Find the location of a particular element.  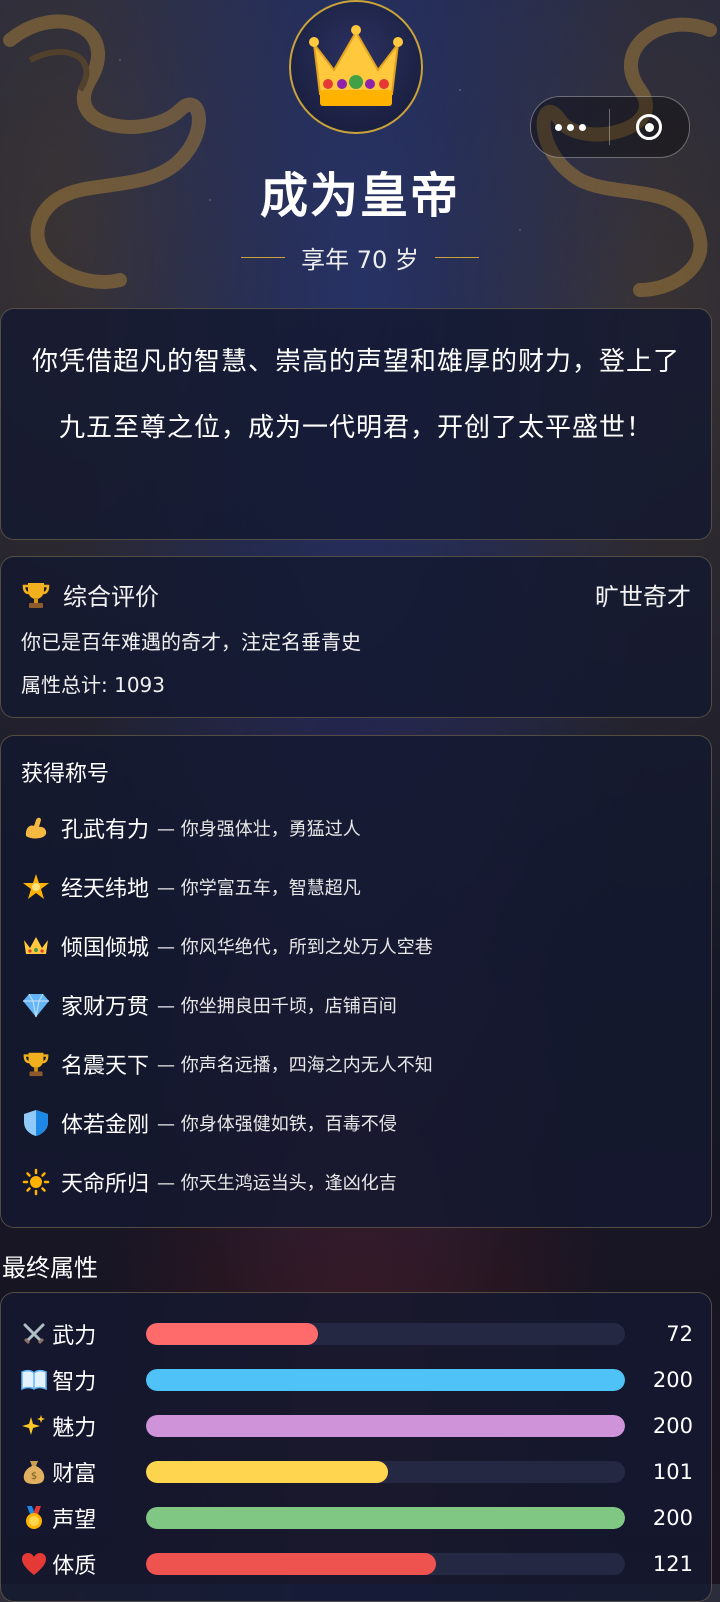

title-item: 经天纬地 — 你学富五车，智慧超凡 is located at coordinates (356, 886).